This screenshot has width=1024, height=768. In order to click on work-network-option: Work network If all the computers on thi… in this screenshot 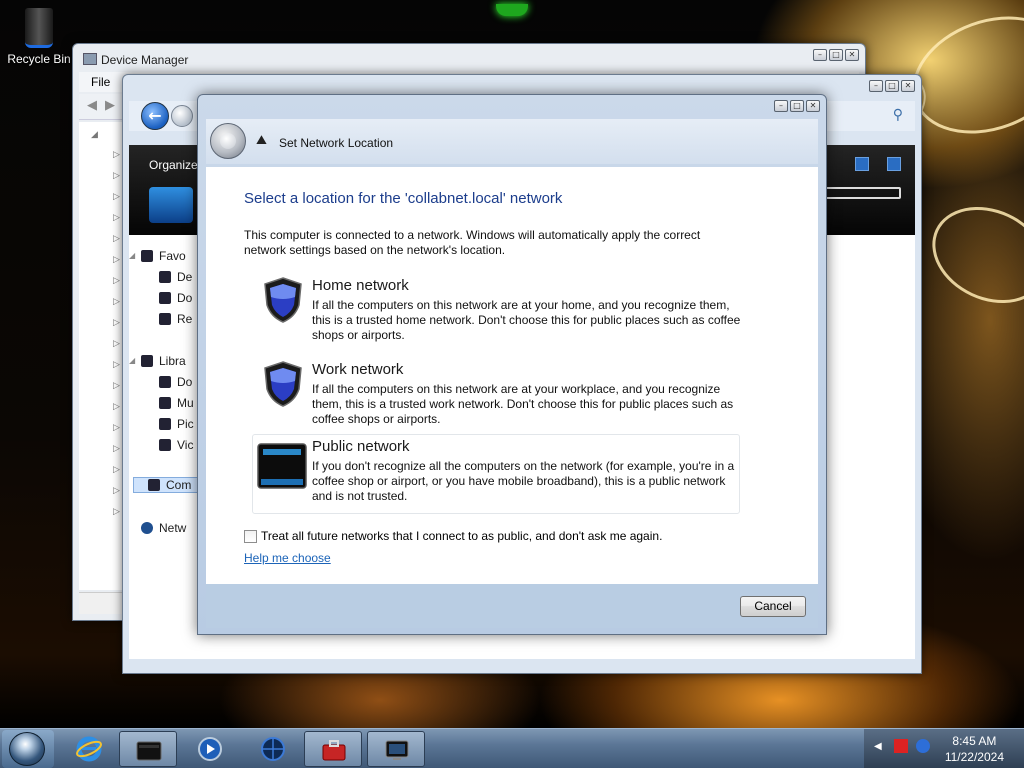, I will do `click(496, 397)`.